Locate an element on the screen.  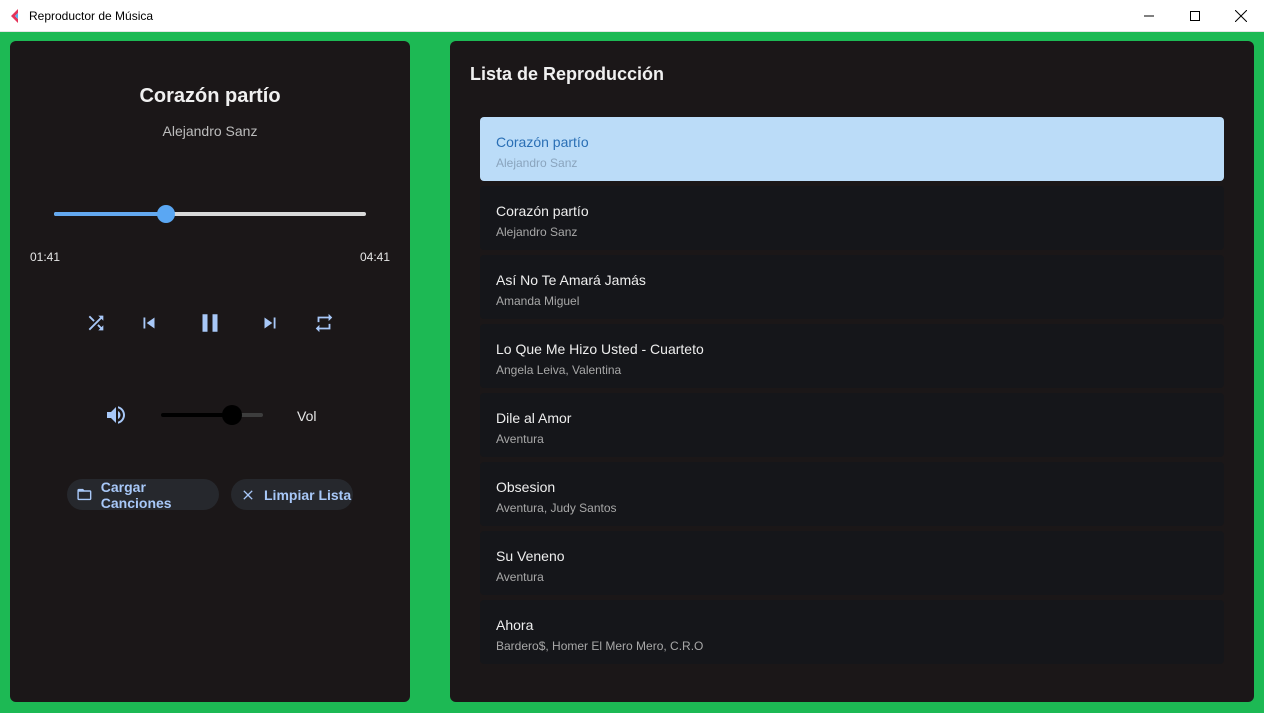
volume-label: Vol is located at coordinates (307, 416).